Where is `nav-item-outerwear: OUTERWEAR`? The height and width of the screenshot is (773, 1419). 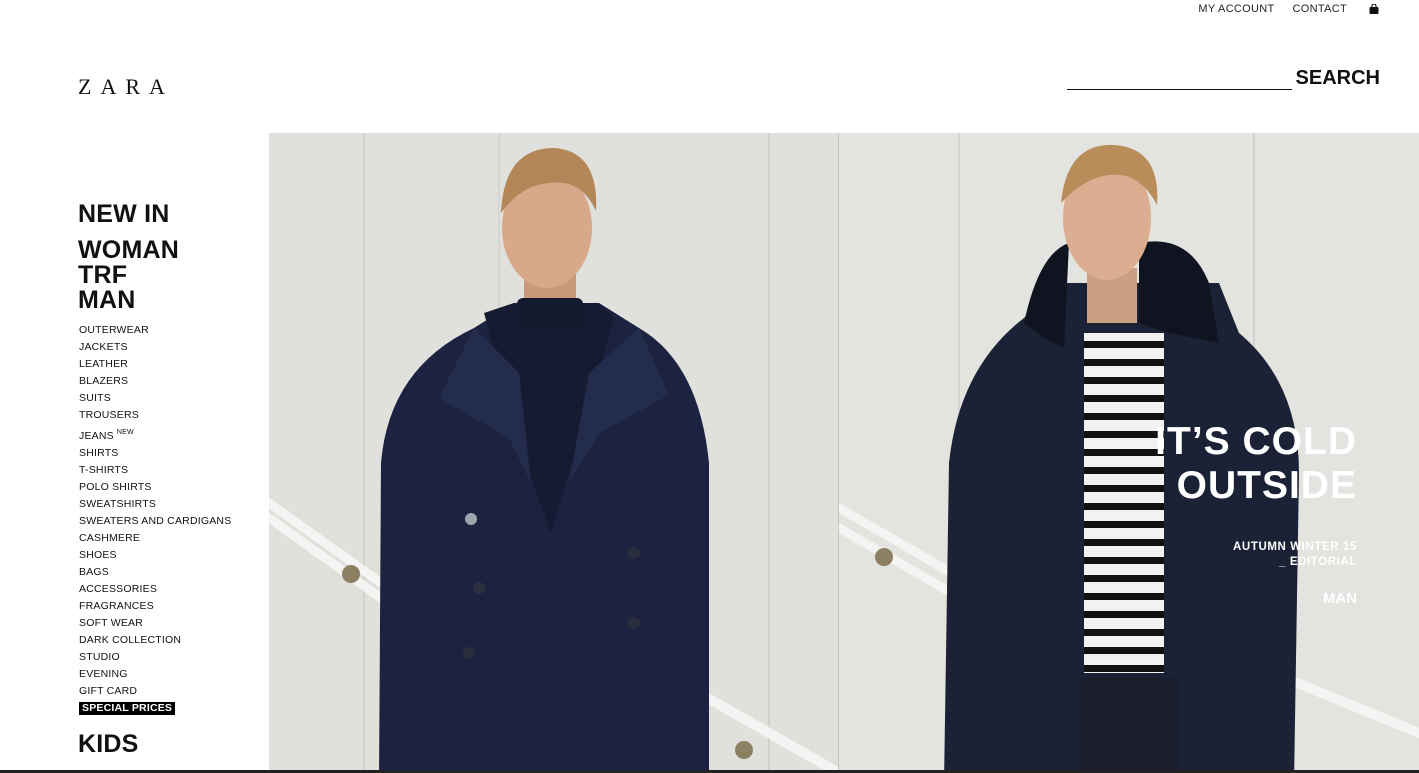
nav-item-outerwear: OUTERWEAR is located at coordinates (171, 330).